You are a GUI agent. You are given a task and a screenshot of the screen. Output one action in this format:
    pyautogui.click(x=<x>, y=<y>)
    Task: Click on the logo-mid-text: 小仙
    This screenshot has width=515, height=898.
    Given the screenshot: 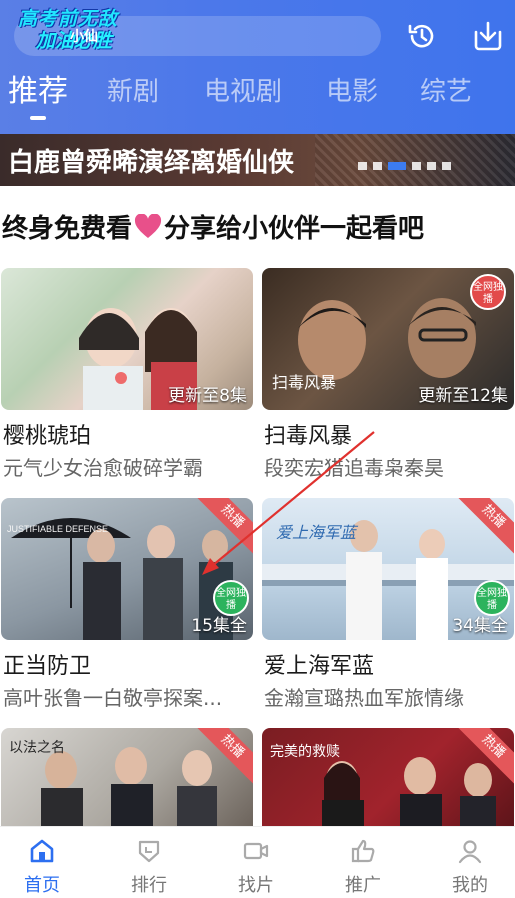 What is the action you would take?
    pyautogui.click(x=84, y=37)
    